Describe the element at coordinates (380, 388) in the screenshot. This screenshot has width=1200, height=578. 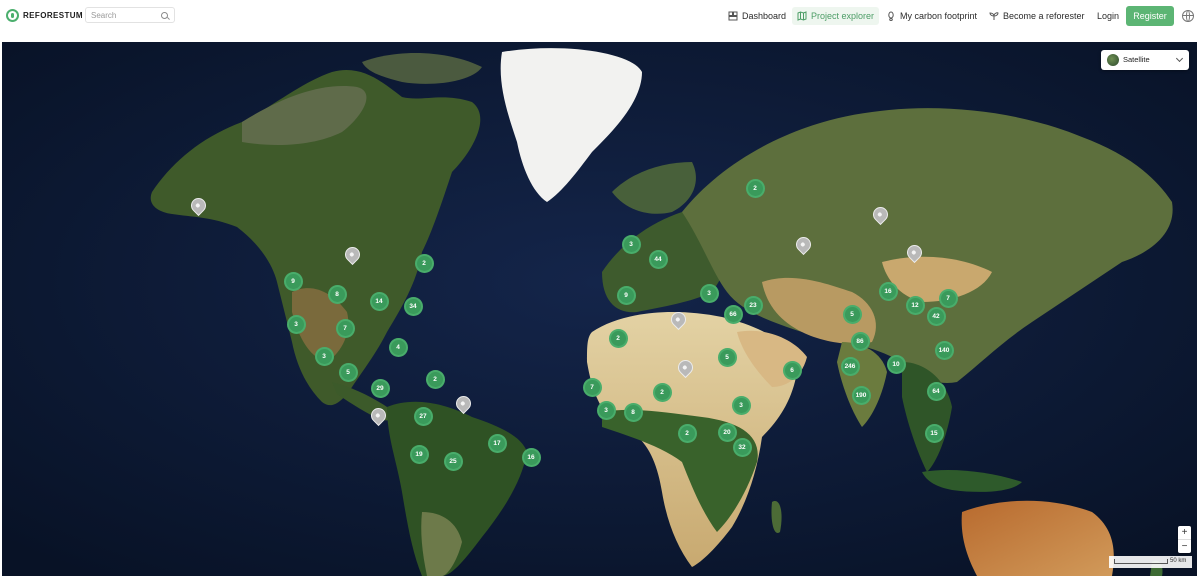
I see `project-cluster: 29` at that location.